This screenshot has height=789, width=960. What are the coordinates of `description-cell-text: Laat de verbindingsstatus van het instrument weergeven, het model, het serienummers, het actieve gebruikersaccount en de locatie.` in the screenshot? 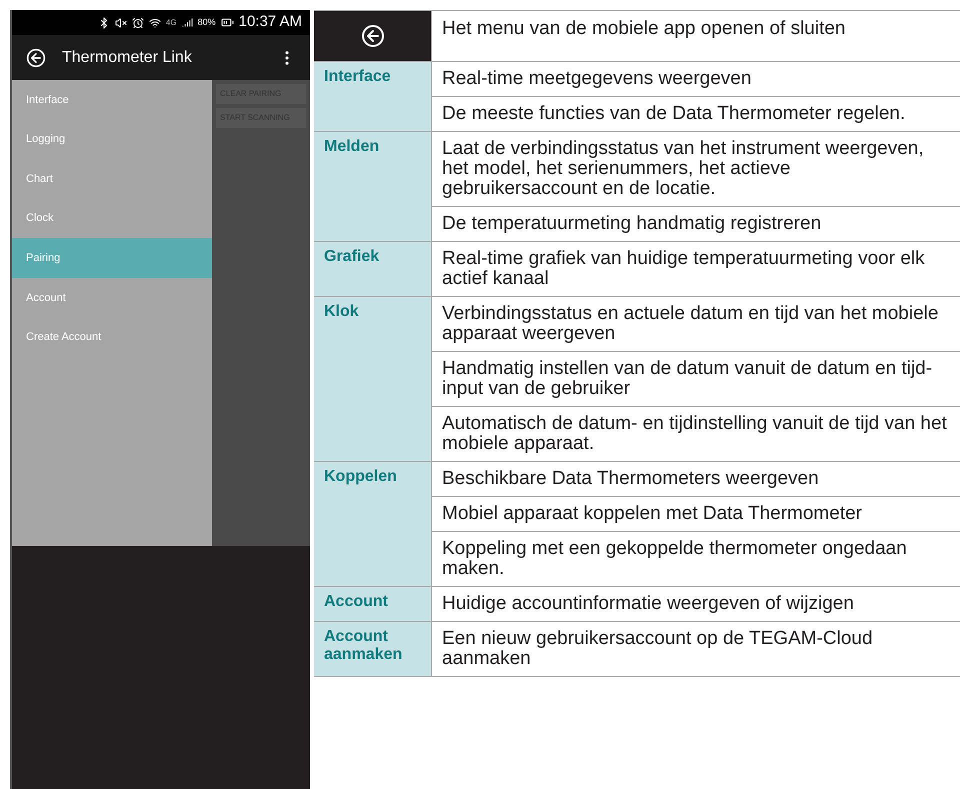 It's located at (683, 169).